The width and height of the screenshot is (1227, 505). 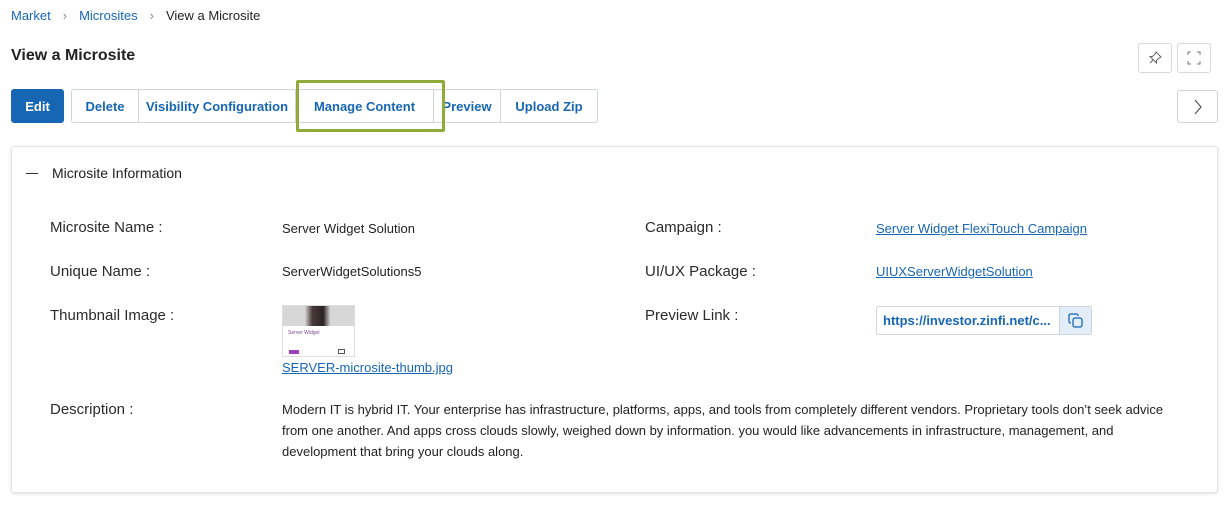 What do you see at coordinates (367, 367) in the screenshot?
I see `thumbnail-file-link: SERVER-microsite-thumb.jpg` at bounding box center [367, 367].